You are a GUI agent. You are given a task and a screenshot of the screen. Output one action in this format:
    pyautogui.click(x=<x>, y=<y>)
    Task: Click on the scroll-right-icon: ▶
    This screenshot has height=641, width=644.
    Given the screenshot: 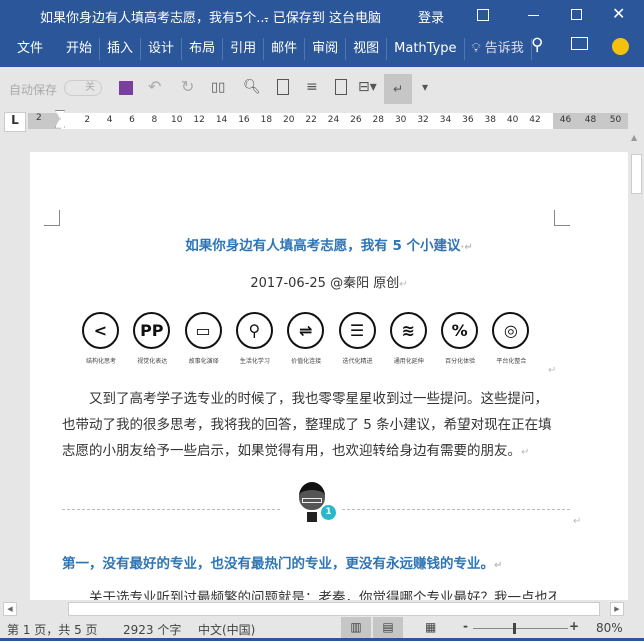 What is the action you would take?
    pyautogui.click(x=617, y=609)
    